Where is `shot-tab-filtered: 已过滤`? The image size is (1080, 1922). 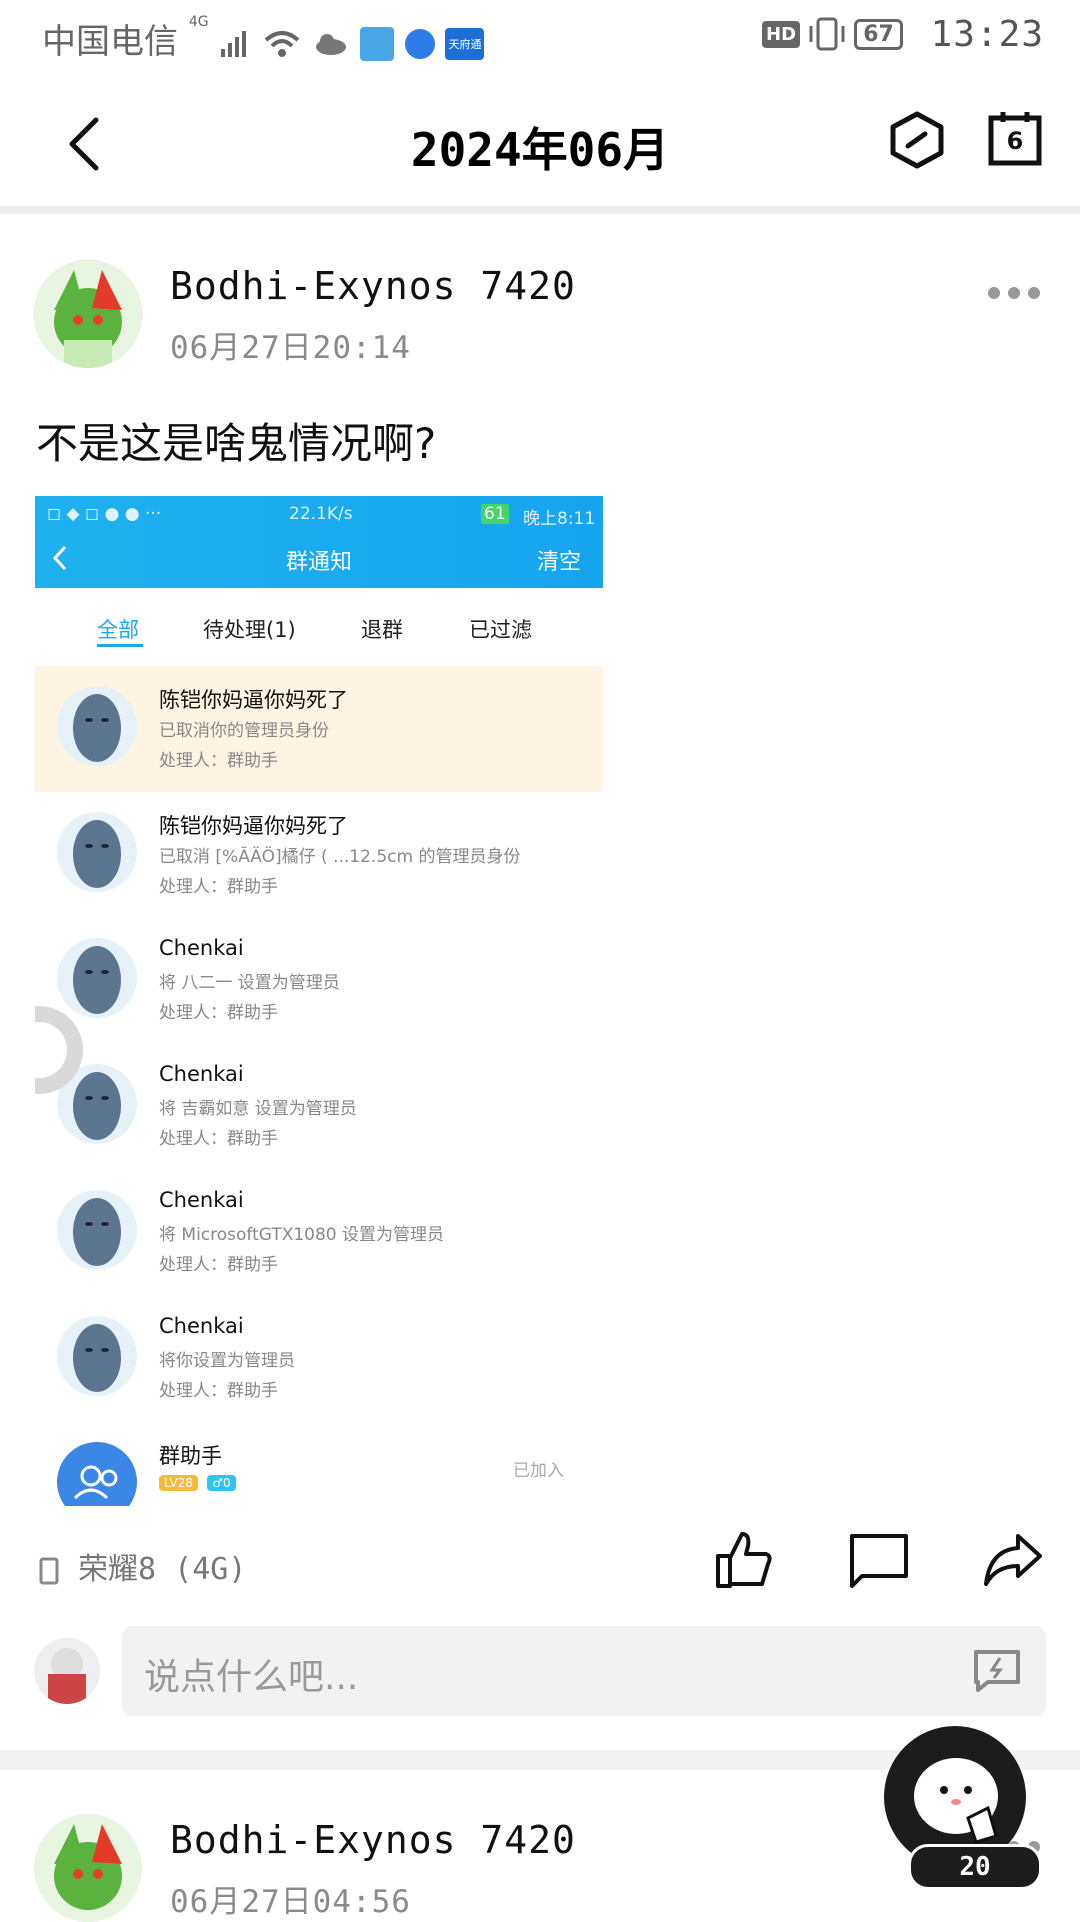
shot-tab-filtered: 已过滤 is located at coordinates (500, 630).